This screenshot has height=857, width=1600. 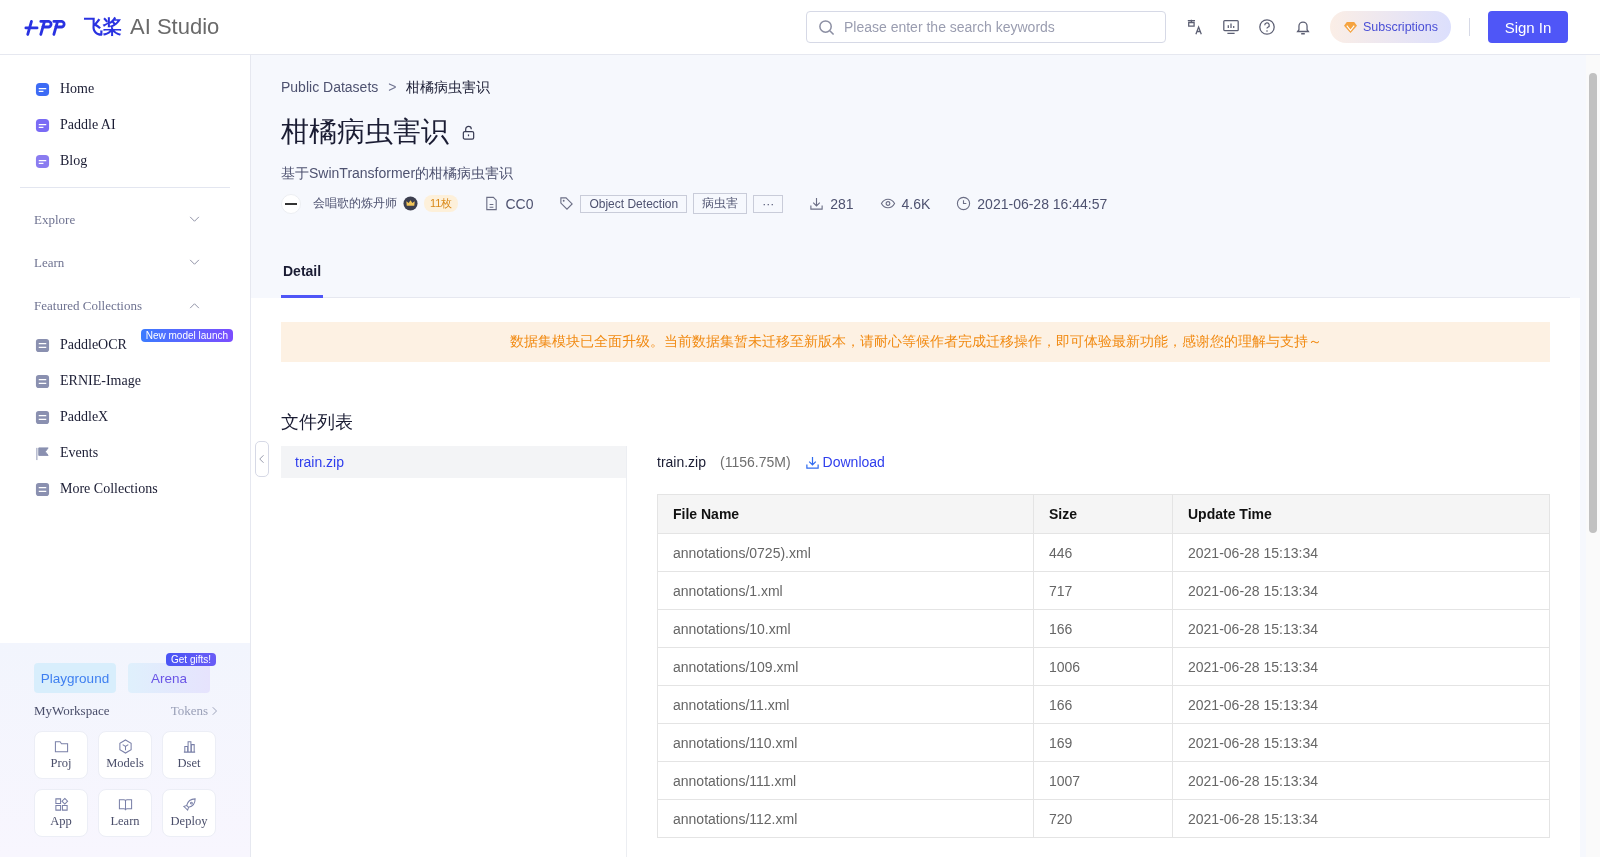 I want to click on section-header: Learn, so click(x=125, y=262).